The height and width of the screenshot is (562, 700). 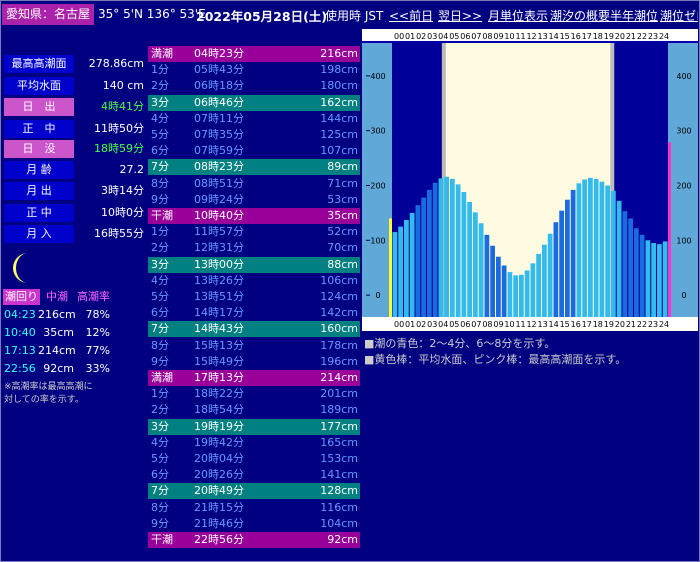 I want to click on coordinates: 35° 5'N 136° 53'E, so click(x=152, y=14).